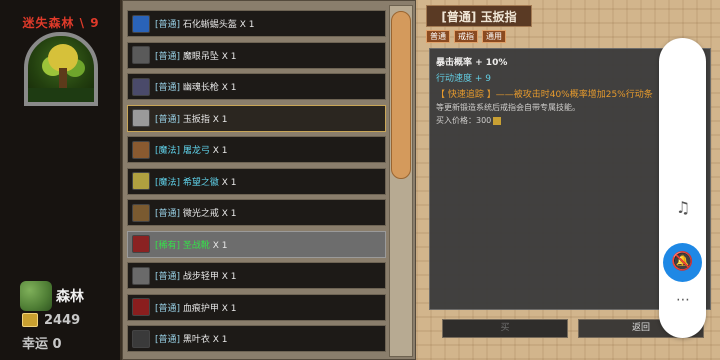 The height and width of the screenshot is (360, 720). I want to click on item-label: [普通] 微光之戒 X 1, so click(196, 212).